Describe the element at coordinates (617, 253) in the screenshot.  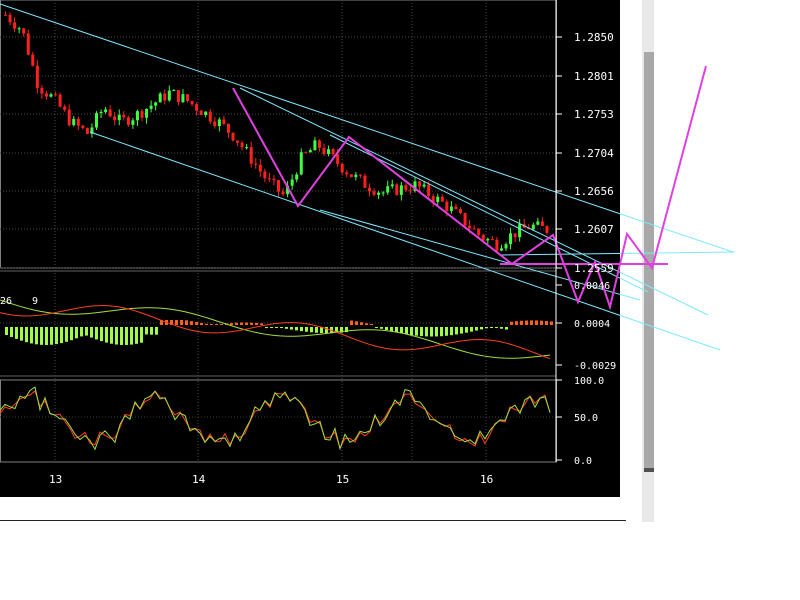
I see `channel-line` at that location.